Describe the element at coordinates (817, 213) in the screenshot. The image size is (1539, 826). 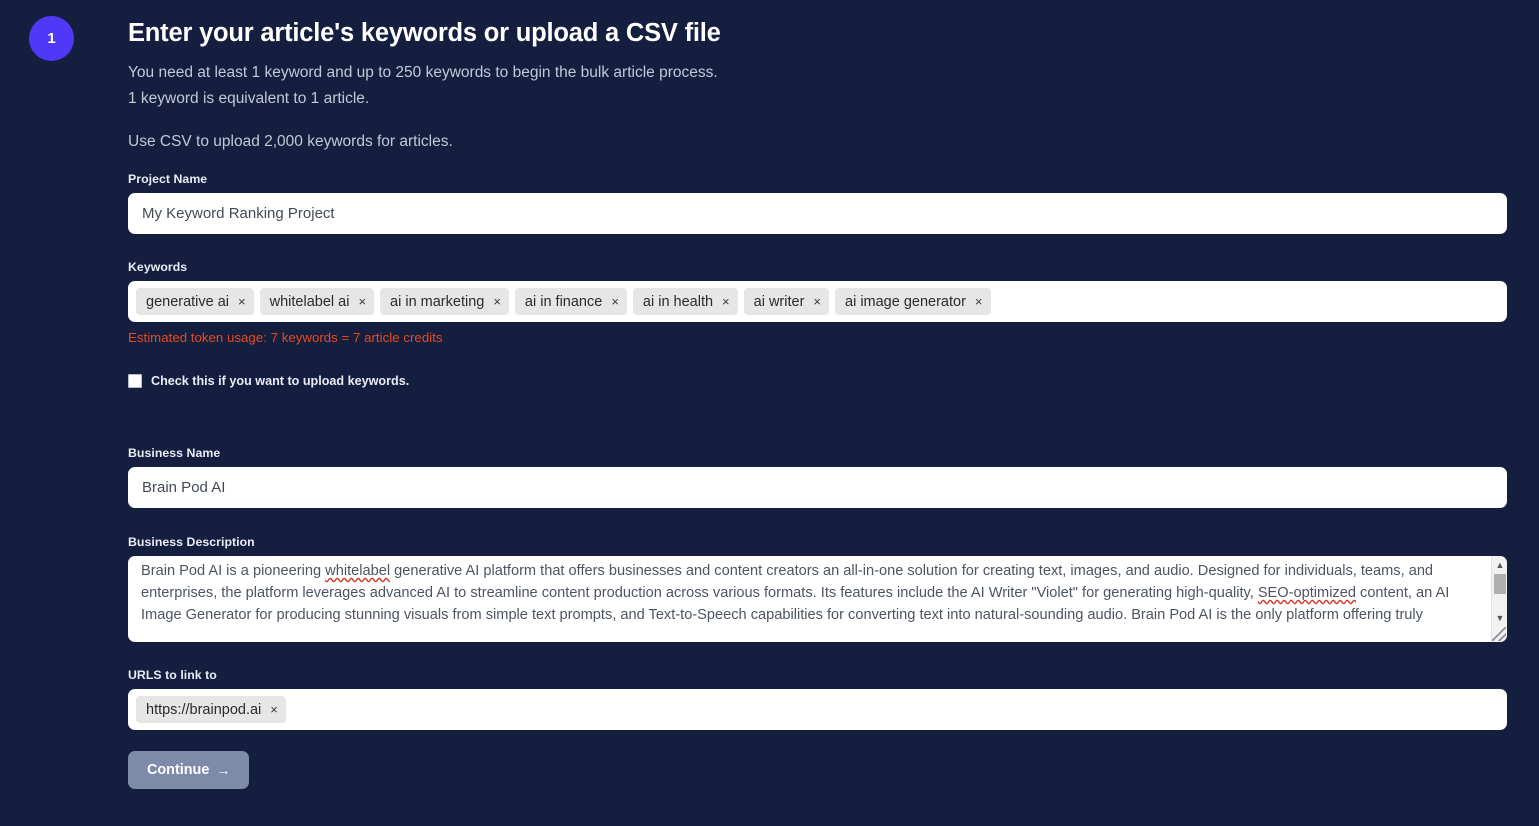
I see `project-name-input` at that location.